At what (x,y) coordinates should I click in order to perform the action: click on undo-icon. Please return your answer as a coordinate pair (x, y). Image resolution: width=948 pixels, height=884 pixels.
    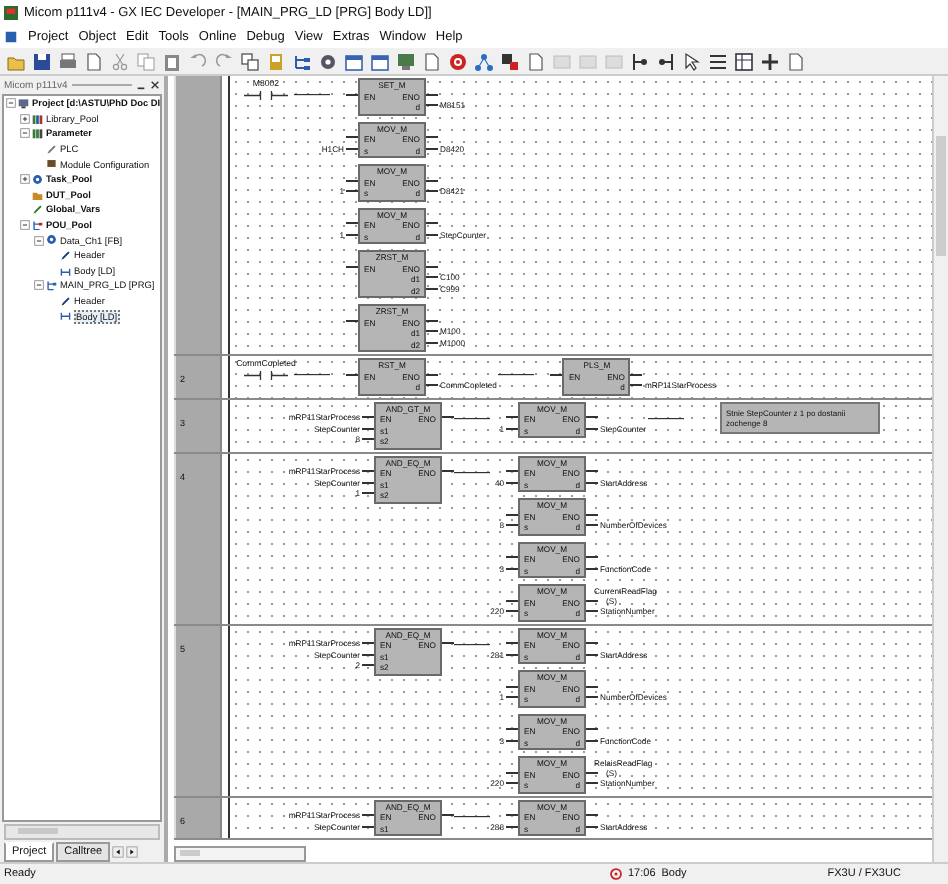
    Looking at the image, I should click on (198, 61).